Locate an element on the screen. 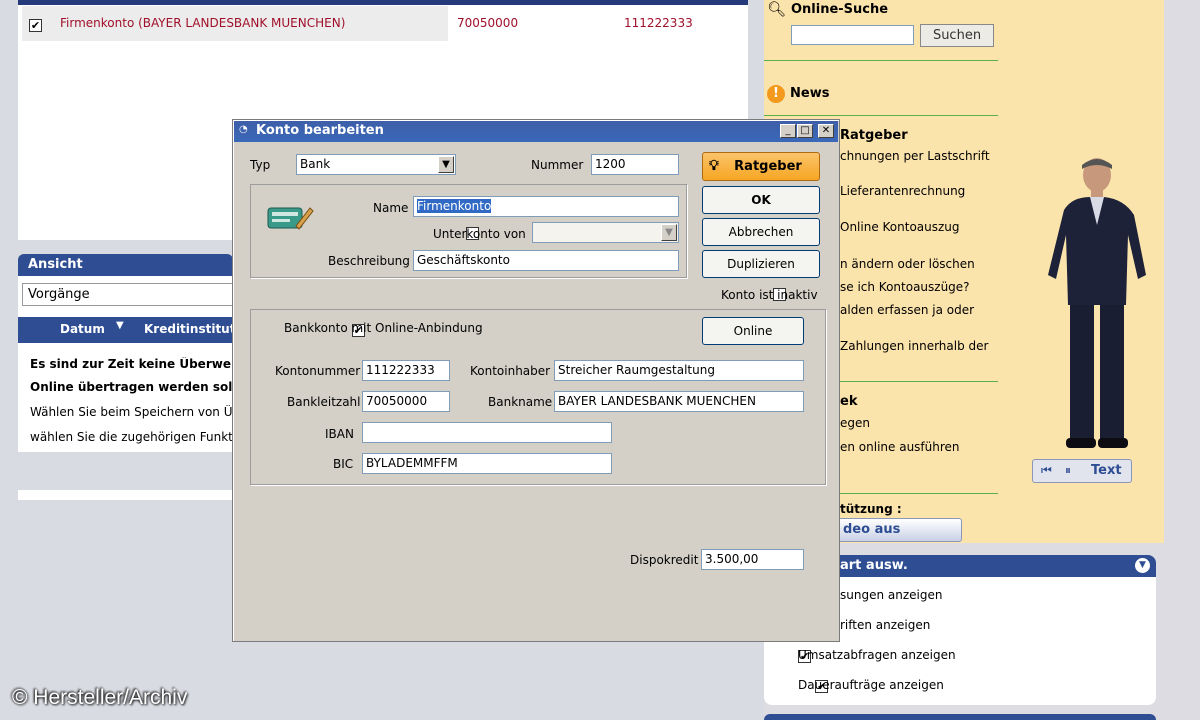 The image size is (1200, 720). typ-value: Bank is located at coordinates (315, 164).